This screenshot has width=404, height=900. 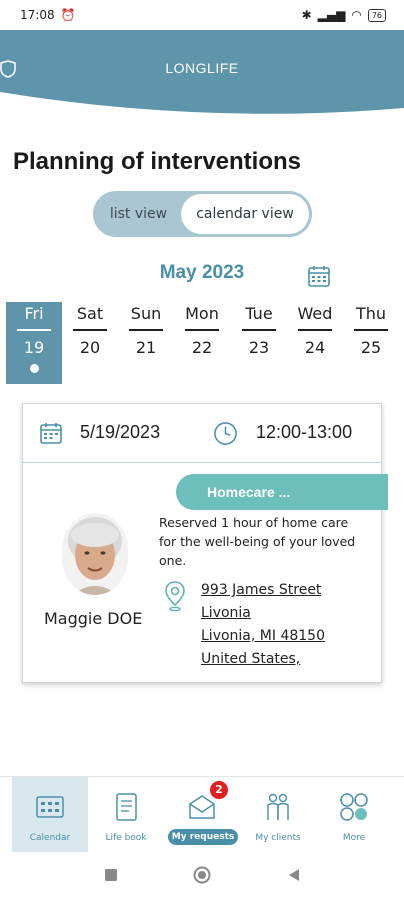 I want to click on month-label: May 2023, so click(x=202, y=272).